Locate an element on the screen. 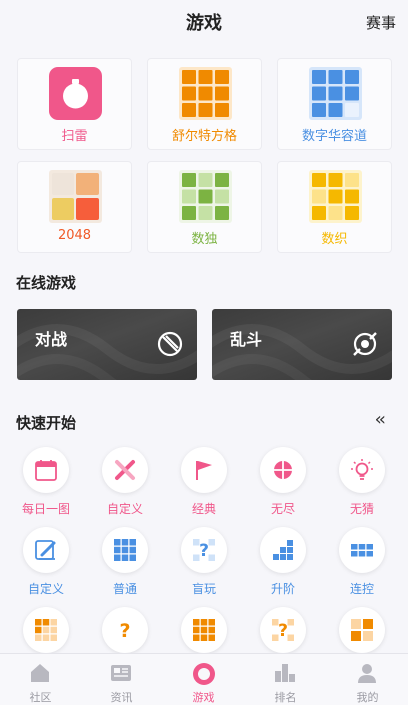 The height and width of the screenshot is (705, 408). tab-label: 排名 is located at coordinates (285, 697).